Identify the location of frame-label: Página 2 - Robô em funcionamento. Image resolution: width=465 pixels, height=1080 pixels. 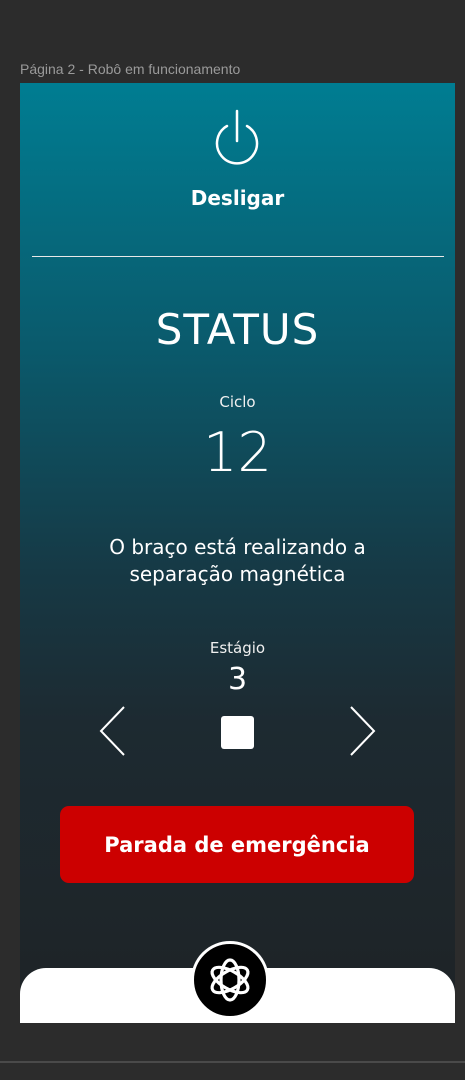
(130, 69).